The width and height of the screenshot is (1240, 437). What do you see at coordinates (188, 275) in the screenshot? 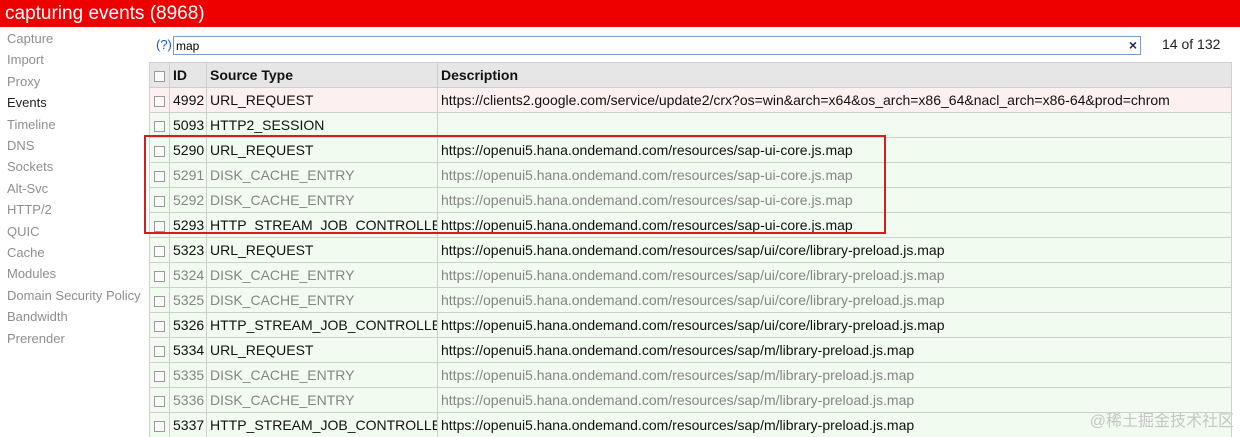
I see `cell-id: 5324` at bounding box center [188, 275].